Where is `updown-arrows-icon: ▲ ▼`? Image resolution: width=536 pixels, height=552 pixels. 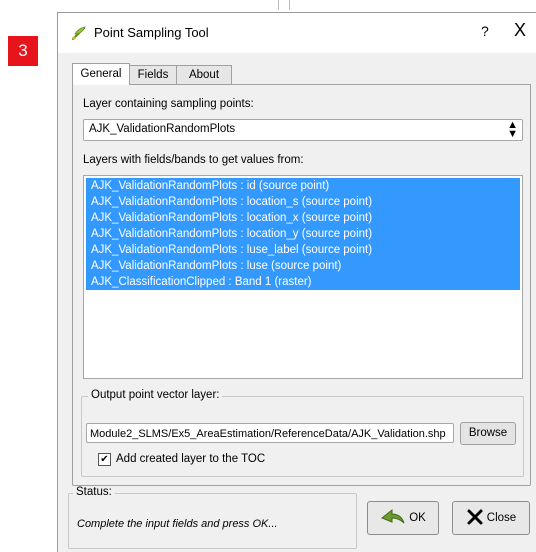
updown-arrows-icon: ▲ ▼ is located at coordinates (512, 129).